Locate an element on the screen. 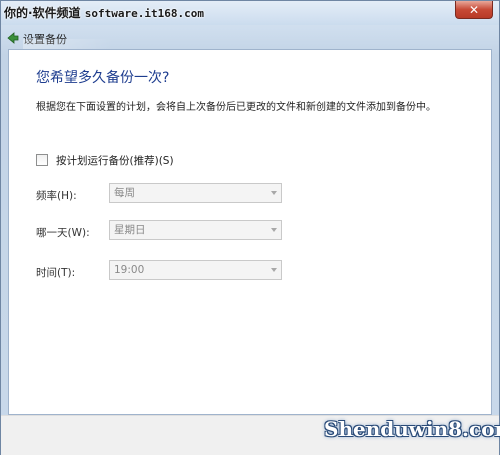  page-heading: 您希望多久备份一次? is located at coordinates (103, 78).